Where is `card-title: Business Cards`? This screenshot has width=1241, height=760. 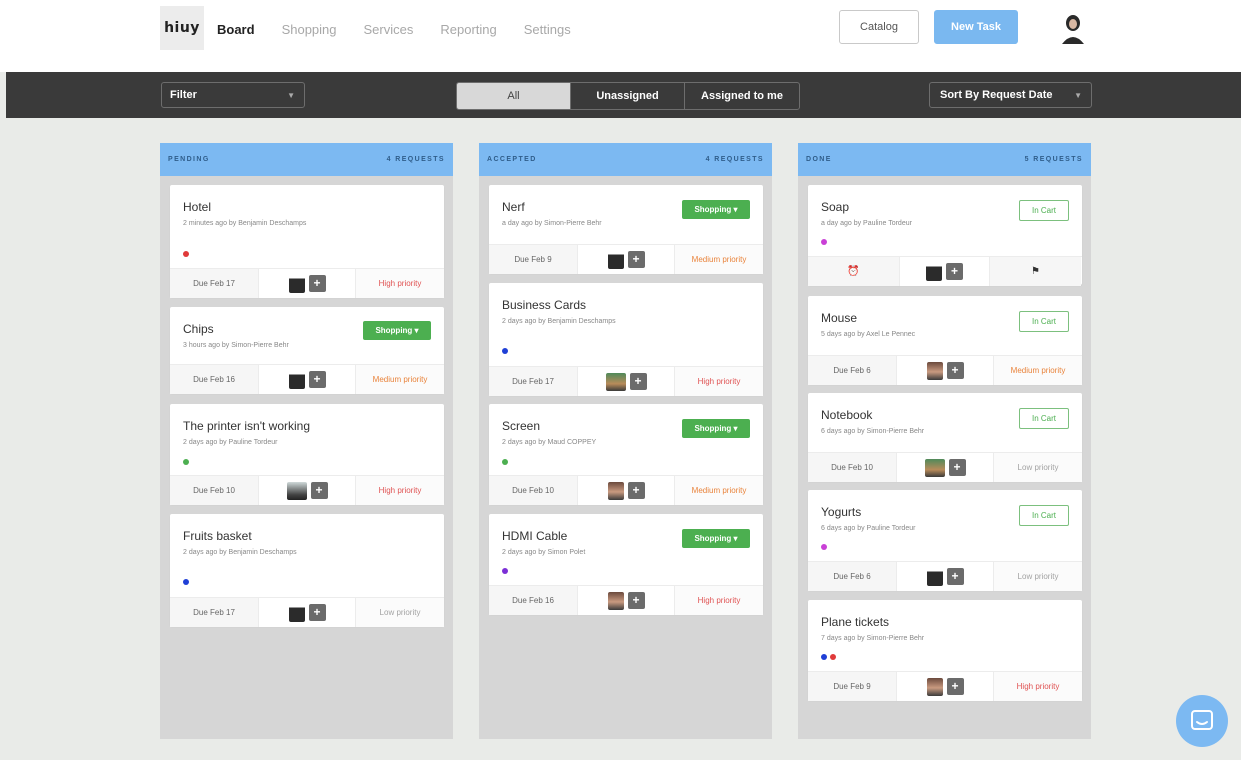
card-title: Business Cards is located at coordinates (544, 305).